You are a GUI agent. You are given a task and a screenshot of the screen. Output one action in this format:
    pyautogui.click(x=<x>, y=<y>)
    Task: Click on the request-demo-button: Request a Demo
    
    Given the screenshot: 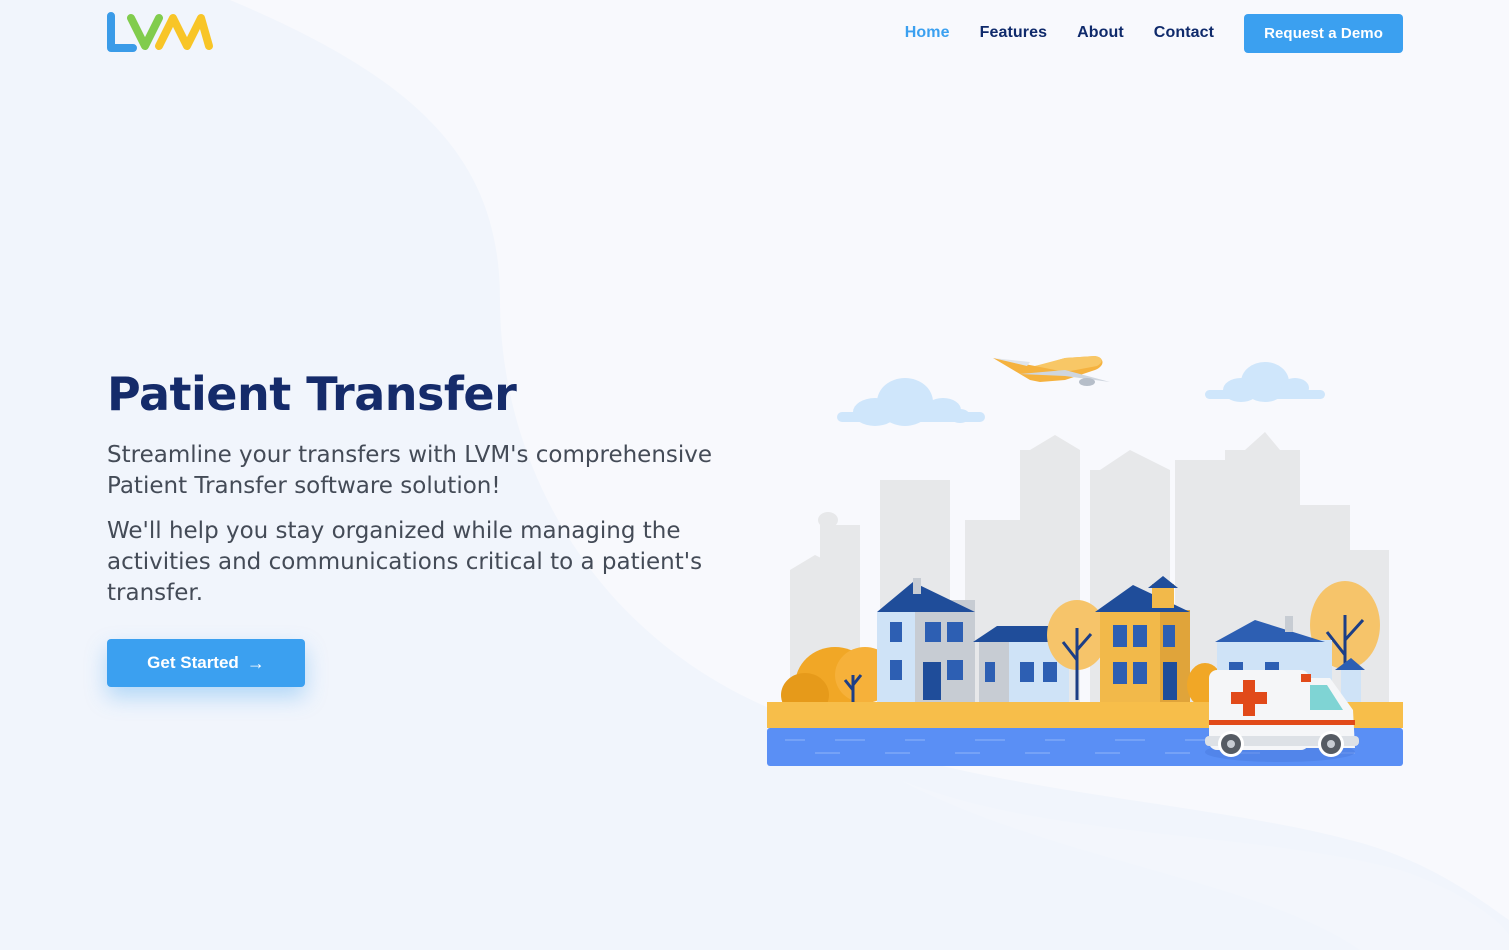 What is the action you would take?
    pyautogui.click(x=1323, y=33)
    